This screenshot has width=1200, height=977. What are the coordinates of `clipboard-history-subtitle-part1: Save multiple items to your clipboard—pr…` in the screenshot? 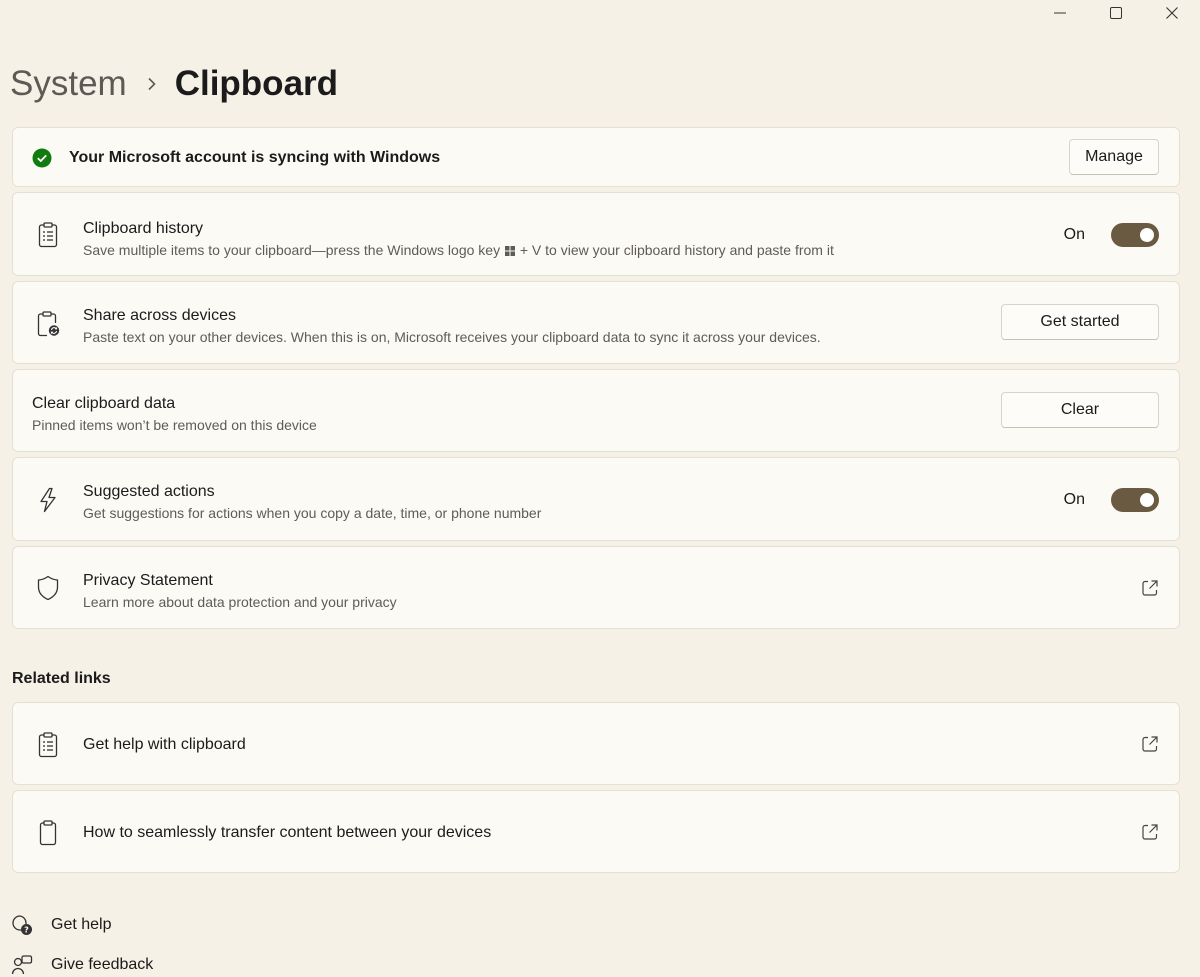 It's located at (292, 250).